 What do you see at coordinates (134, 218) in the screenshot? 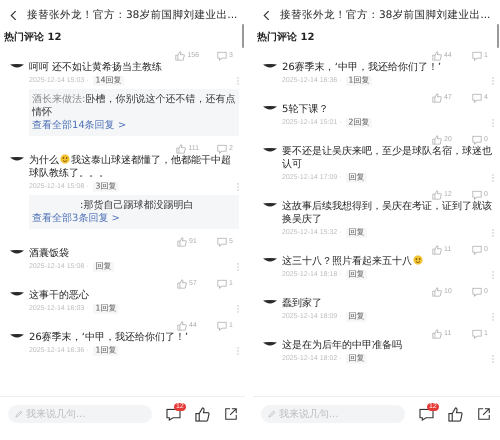
I see `view-all-replies-link: 查看全部3条回复 >` at bounding box center [134, 218].